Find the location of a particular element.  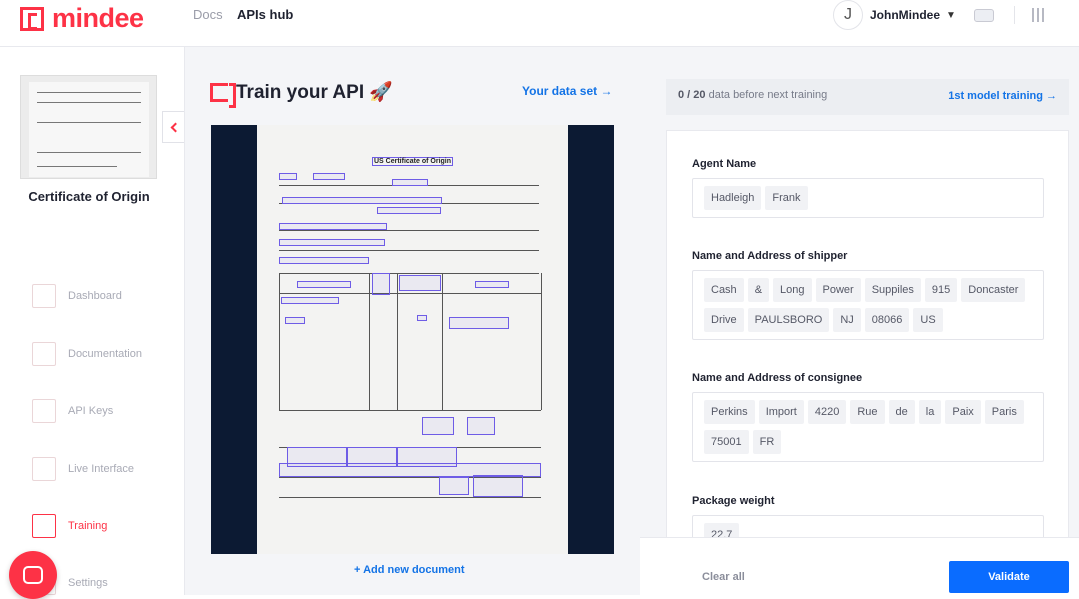

value-chip: la is located at coordinates (930, 412).